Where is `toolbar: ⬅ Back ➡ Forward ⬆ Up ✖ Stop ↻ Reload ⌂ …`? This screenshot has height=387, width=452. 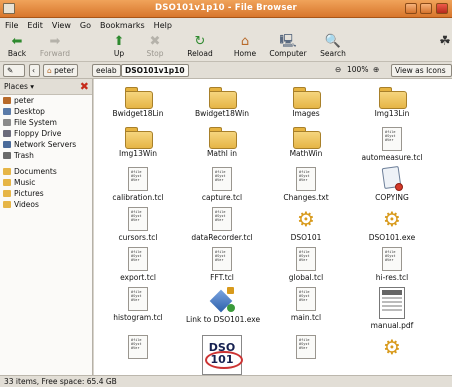 toolbar: ⬅ Back ➡ Forward ⬆ Up ✖ Stop ↻ Reload ⌂ … is located at coordinates (226, 47).